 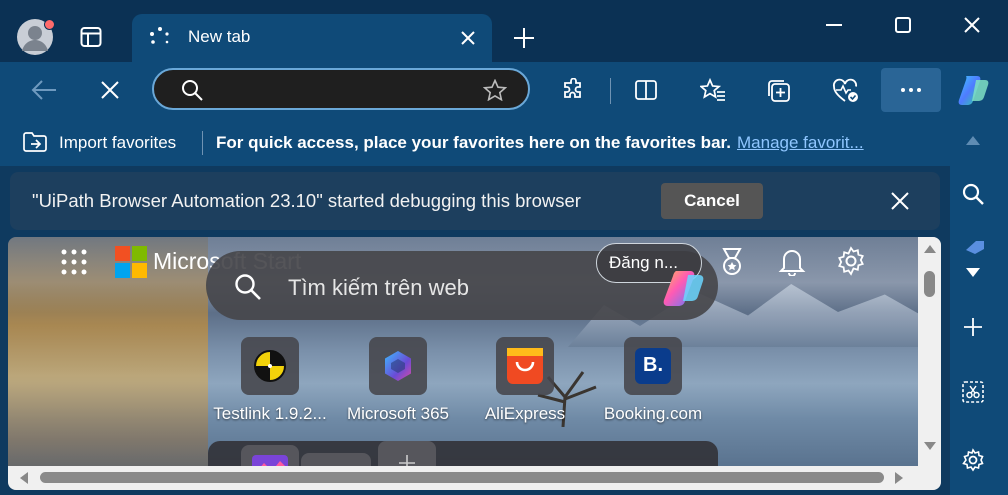 I want to click on quick-link-testlink, so click(x=270, y=366).